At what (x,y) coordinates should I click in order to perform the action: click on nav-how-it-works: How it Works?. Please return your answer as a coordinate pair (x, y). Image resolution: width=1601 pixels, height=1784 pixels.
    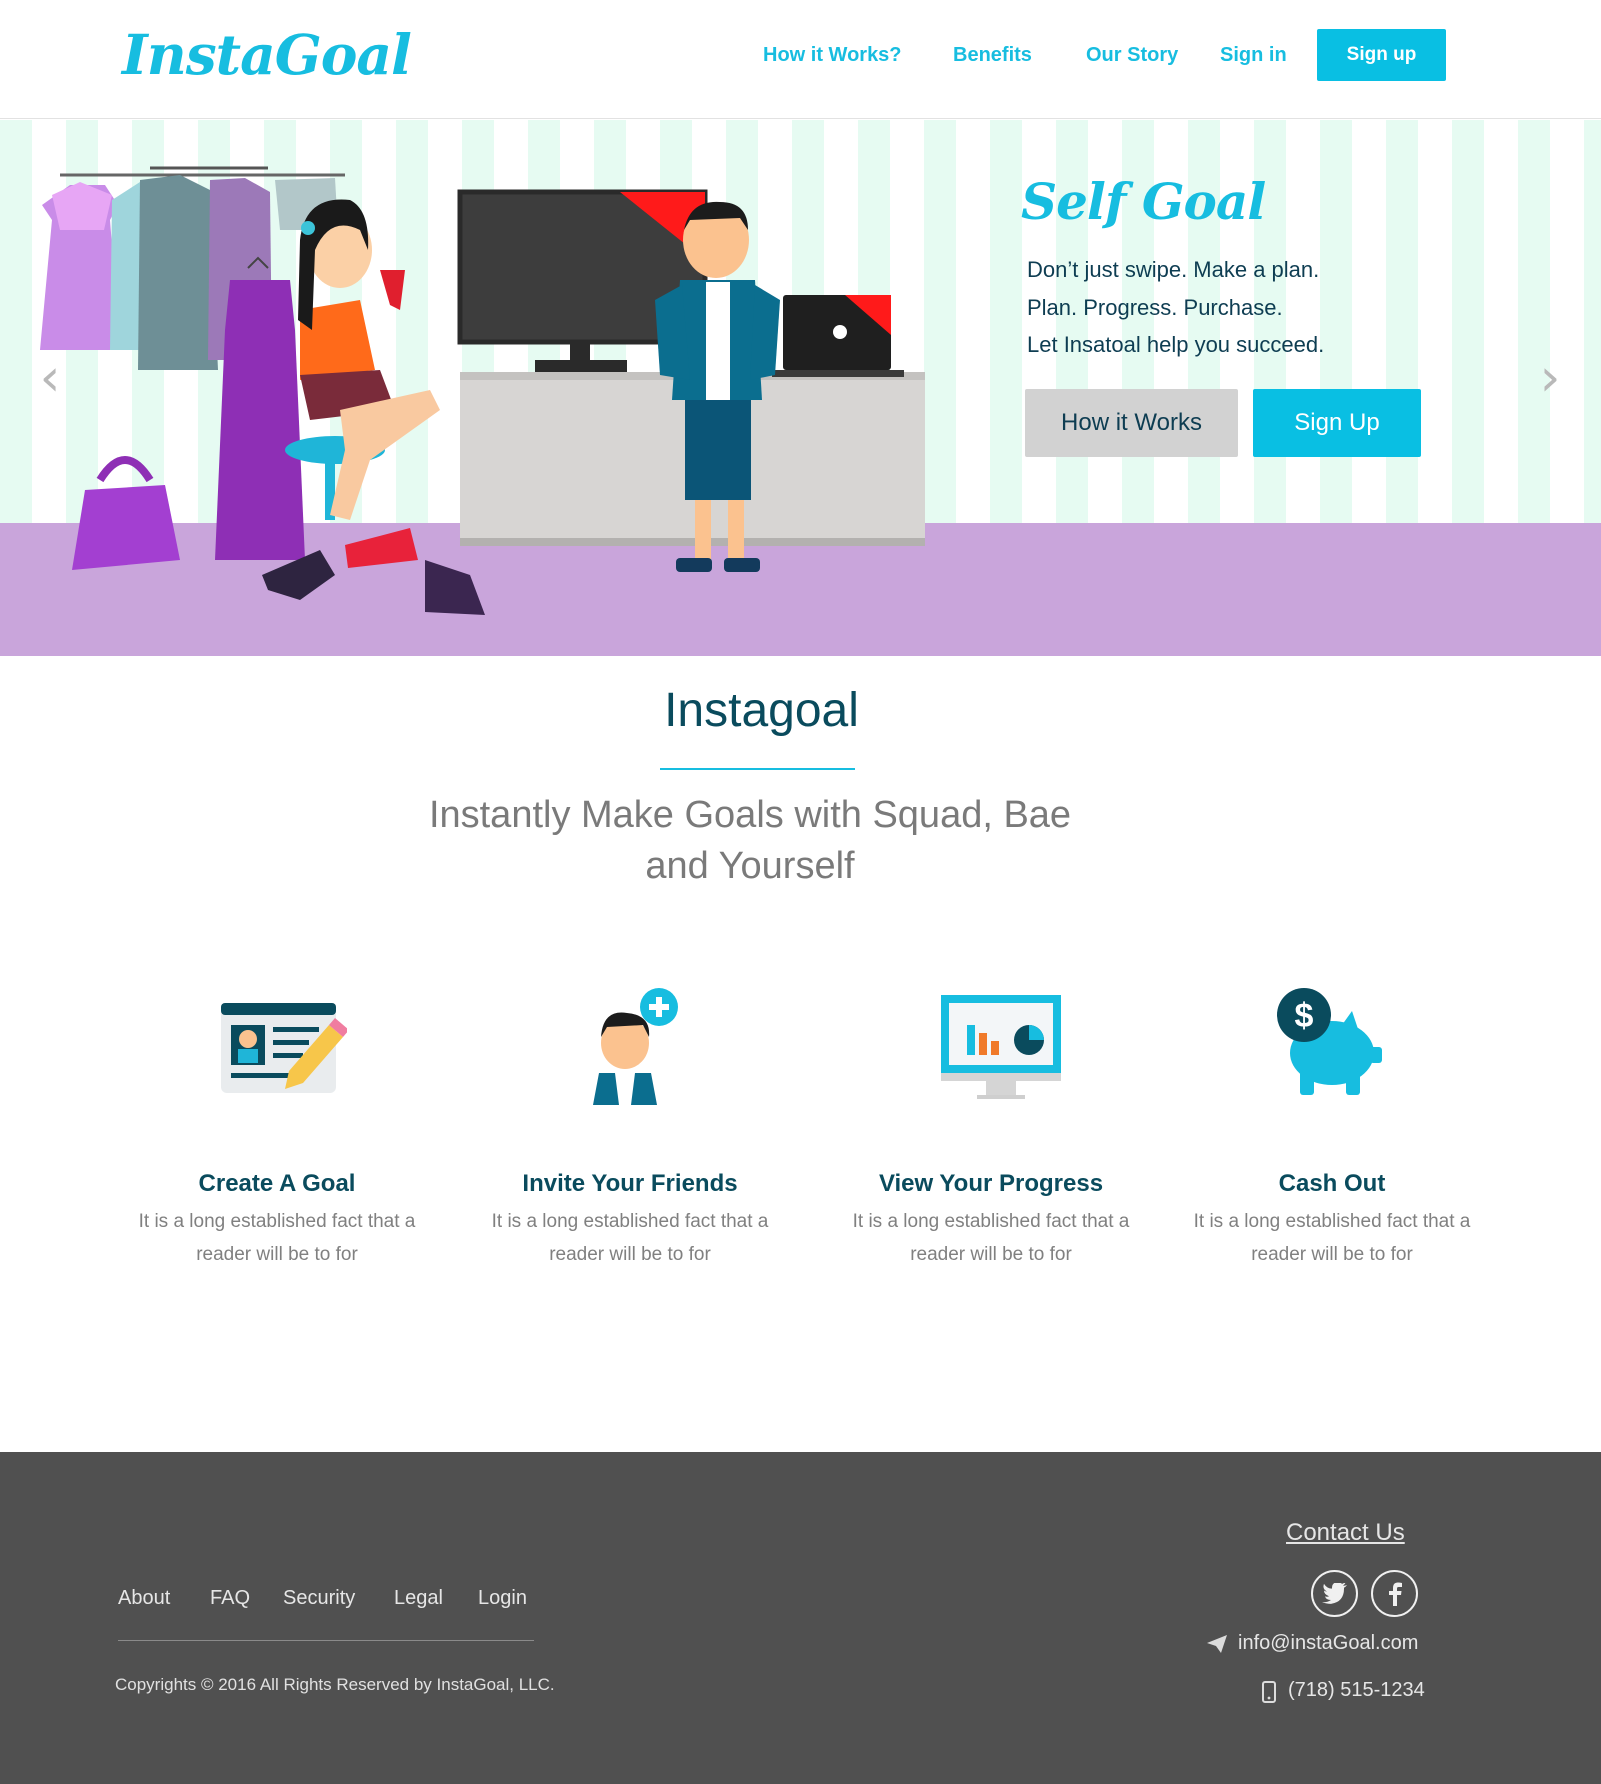
    Looking at the image, I should click on (832, 55).